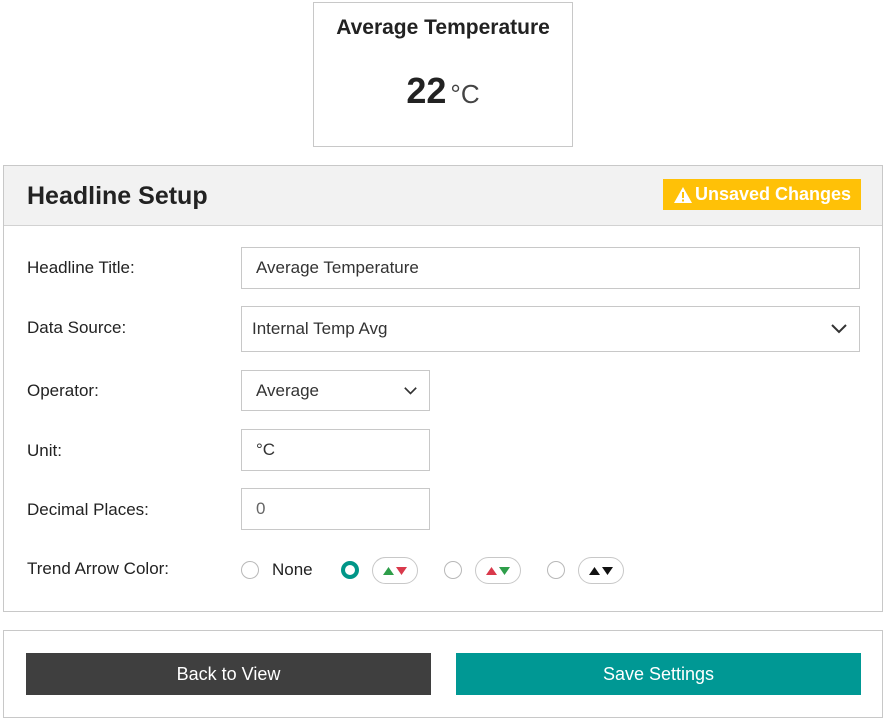 This screenshot has height=724, width=888. Describe the element at coordinates (498, 570) in the screenshot. I see `trend-pill-red-up-green-down` at that location.